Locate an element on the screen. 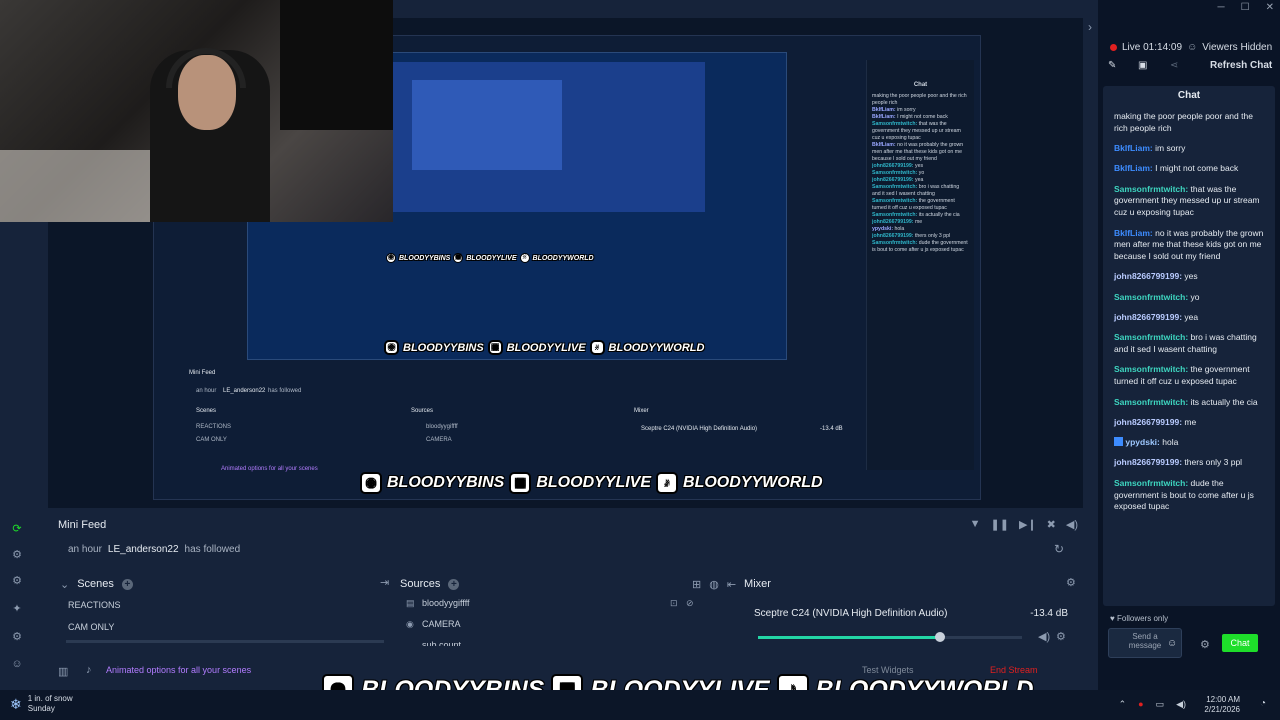 The width and height of the screenshot is (1280, 720). popout-icon: ▣ is located at coordinates (1142, 65).